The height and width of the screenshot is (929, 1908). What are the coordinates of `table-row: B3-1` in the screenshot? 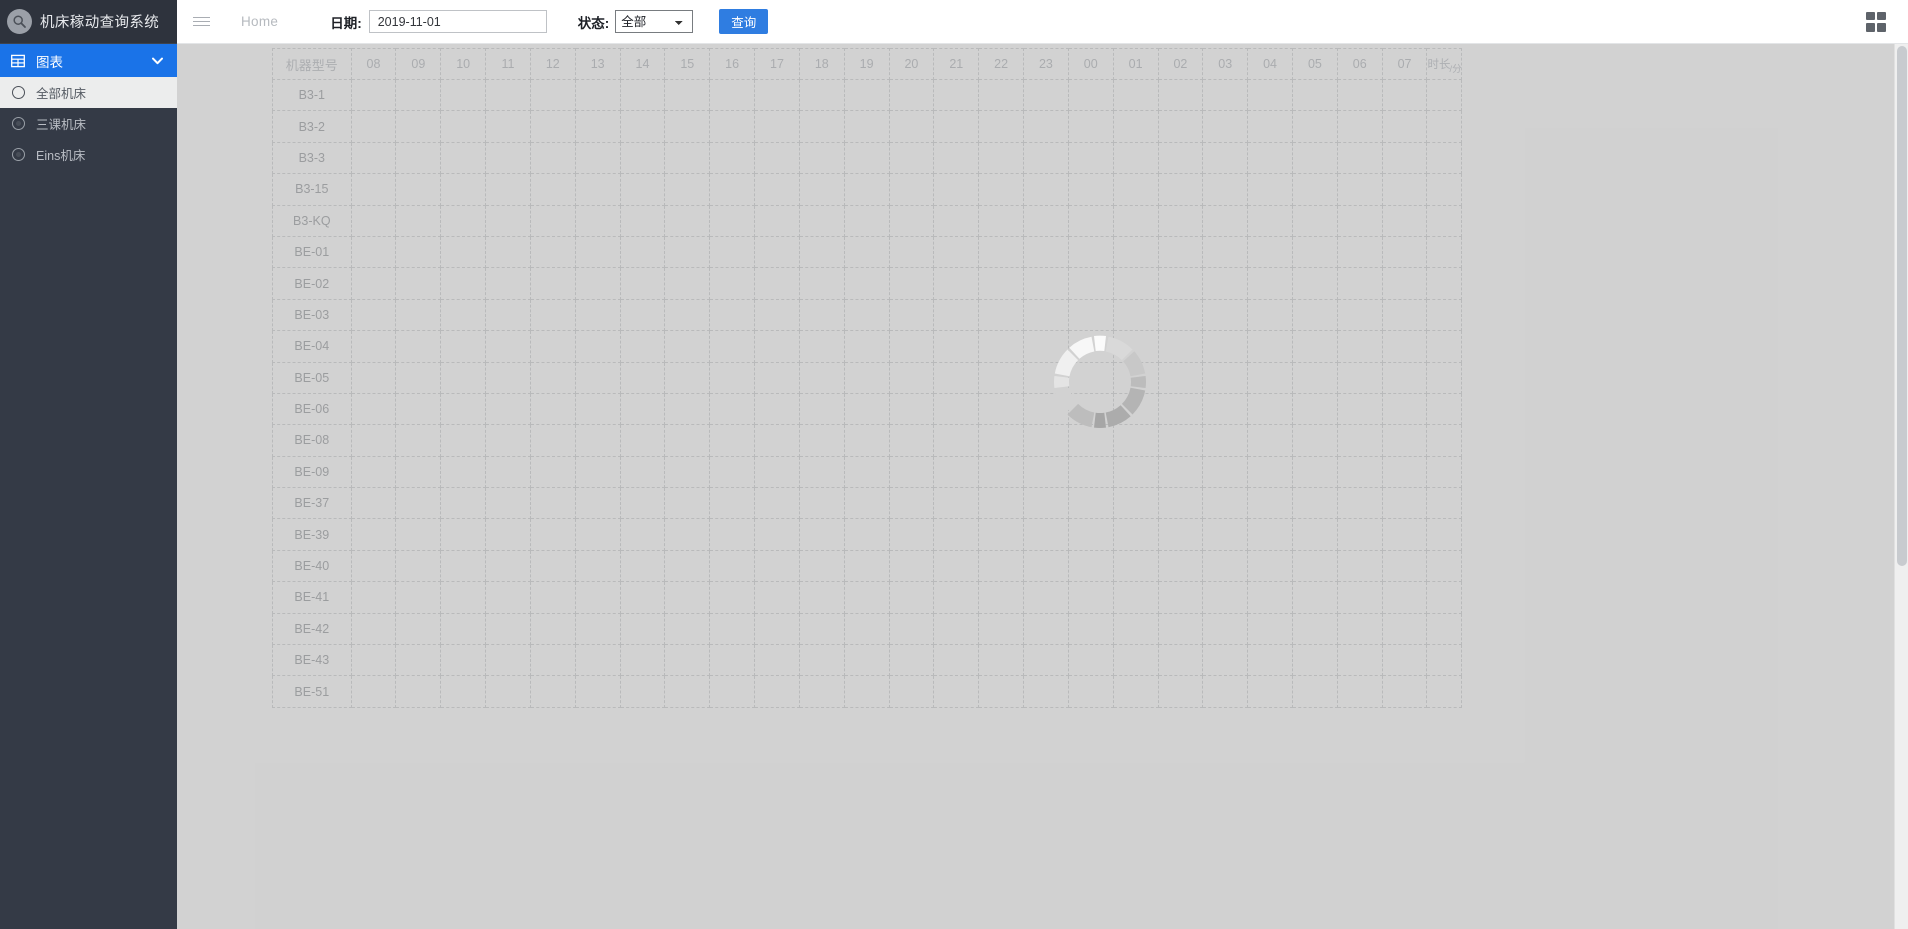 It's located at (867, 95).